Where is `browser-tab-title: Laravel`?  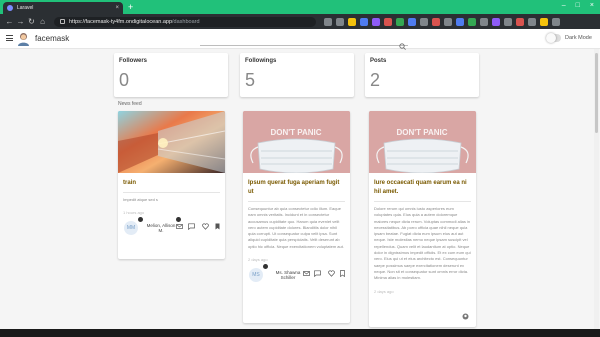 browser-tab-title: Laravel is located at coordinates (25, 8).